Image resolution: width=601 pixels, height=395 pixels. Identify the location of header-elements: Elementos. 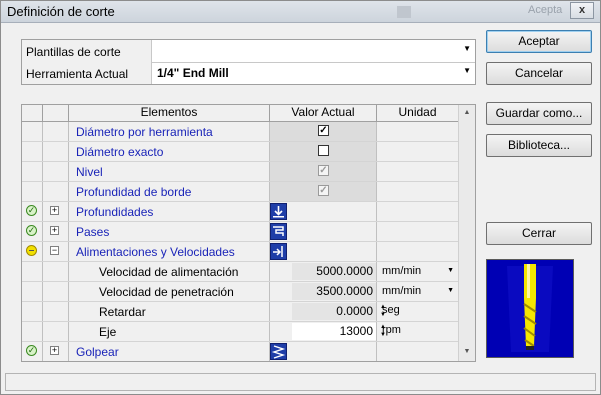
(169, 113).